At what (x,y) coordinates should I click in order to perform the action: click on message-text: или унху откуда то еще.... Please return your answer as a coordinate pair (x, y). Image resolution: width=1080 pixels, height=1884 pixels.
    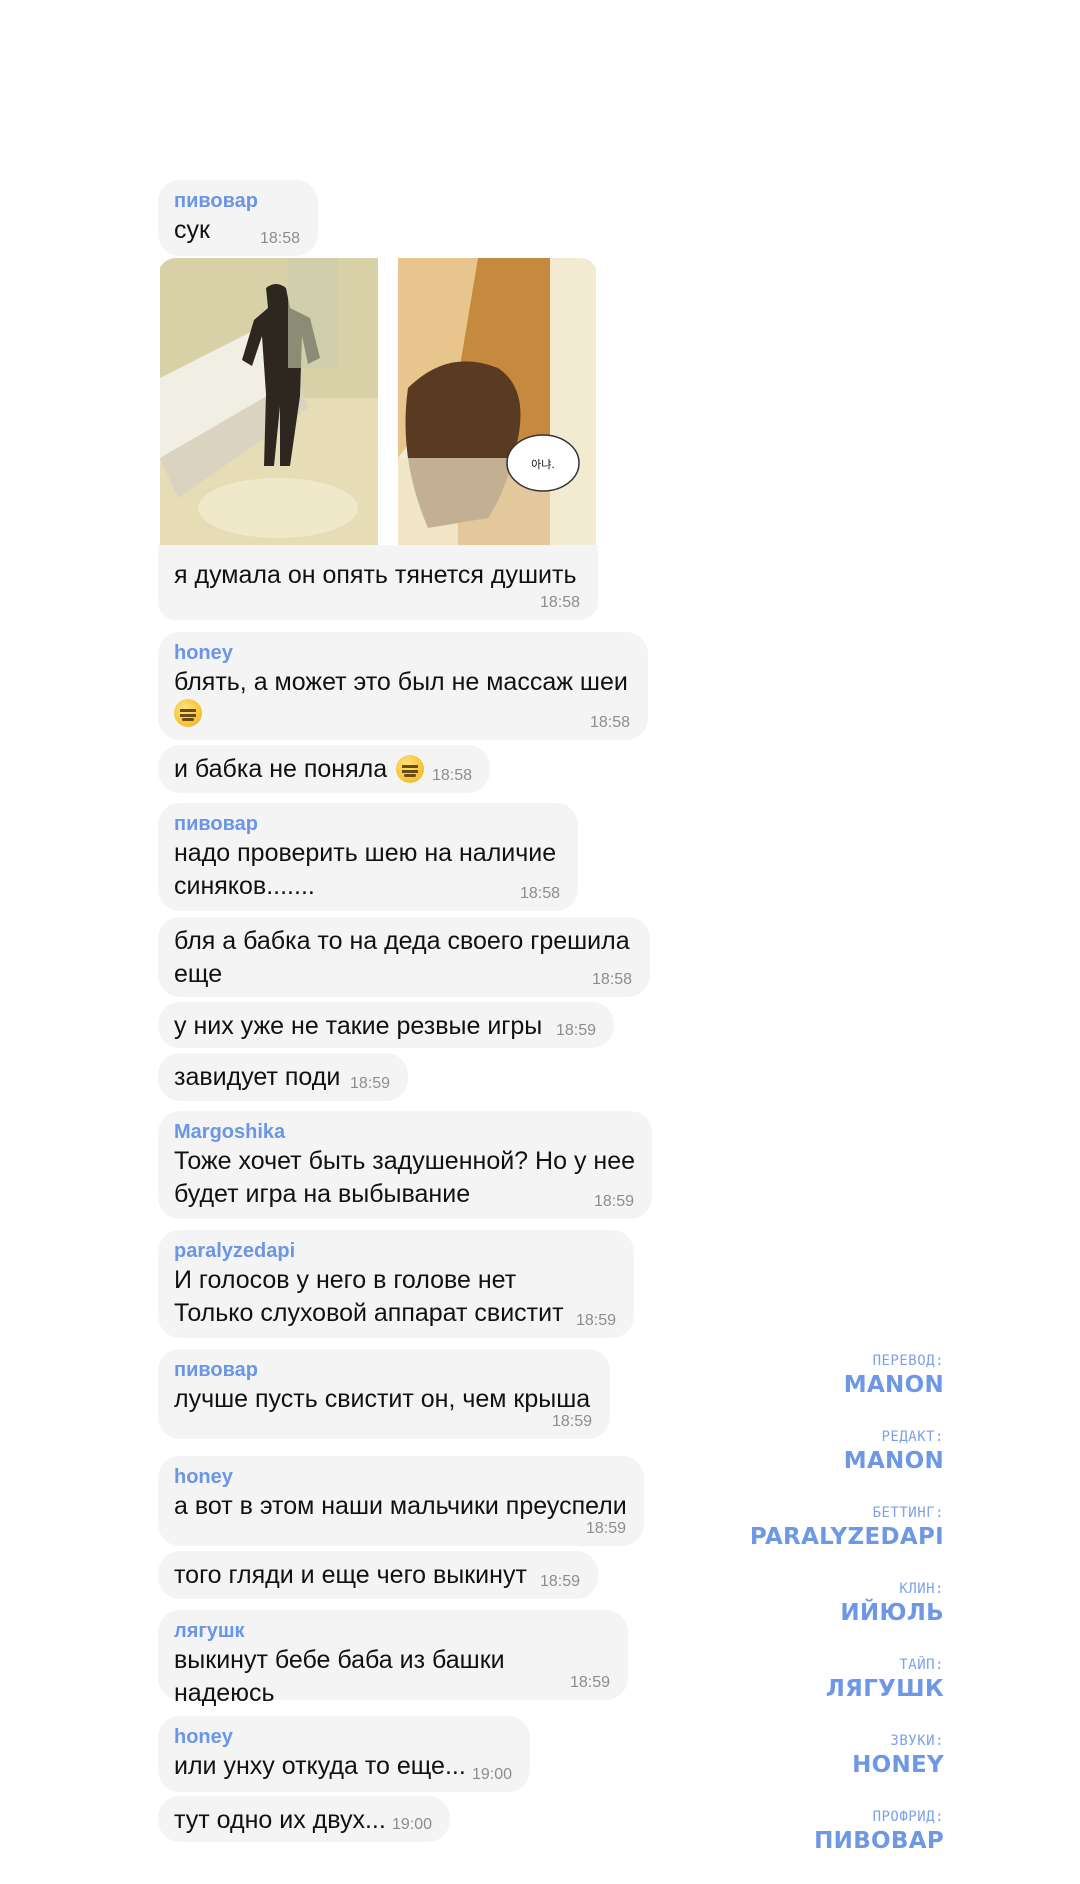
    Looking at the image, I should click on (320, 1766).